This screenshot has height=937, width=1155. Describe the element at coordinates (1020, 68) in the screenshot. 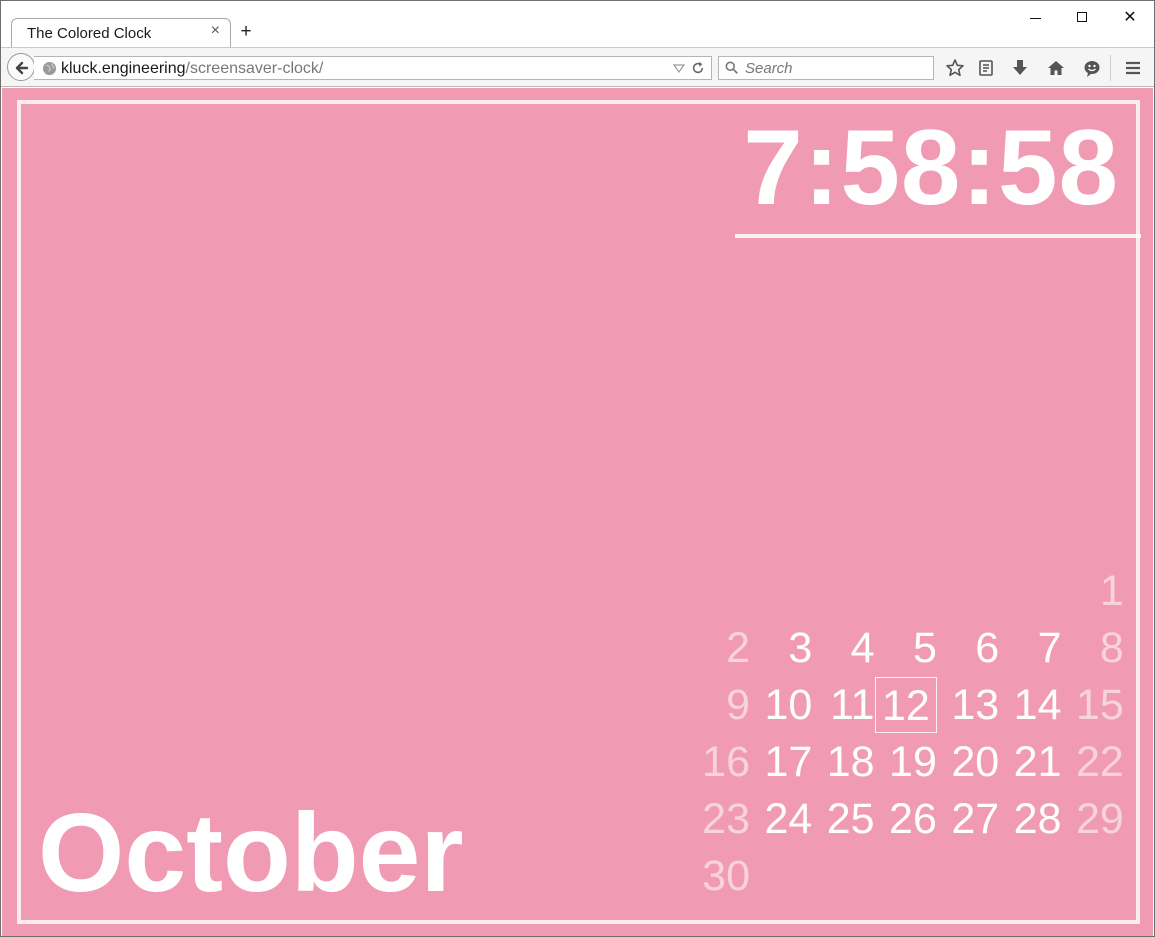

I see `download-icon` at that location.